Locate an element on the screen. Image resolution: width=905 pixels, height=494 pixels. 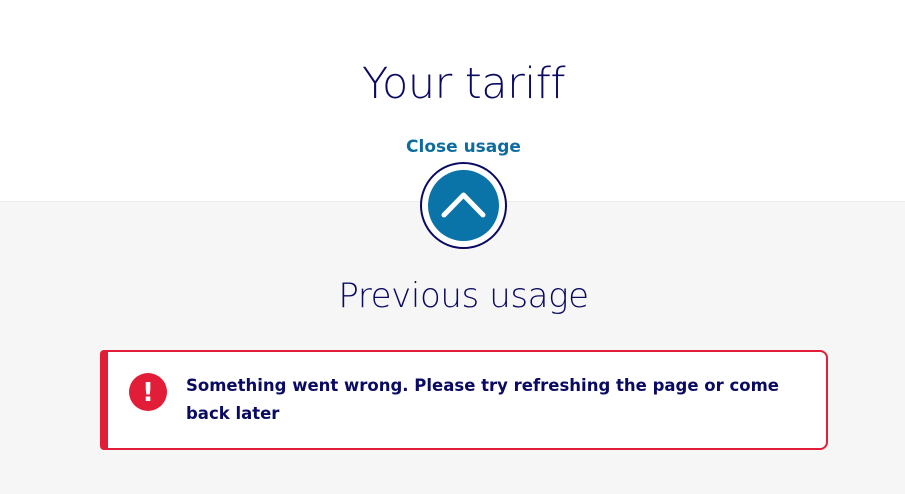
page-title: Your tariff is located at coordinates (463, 84).